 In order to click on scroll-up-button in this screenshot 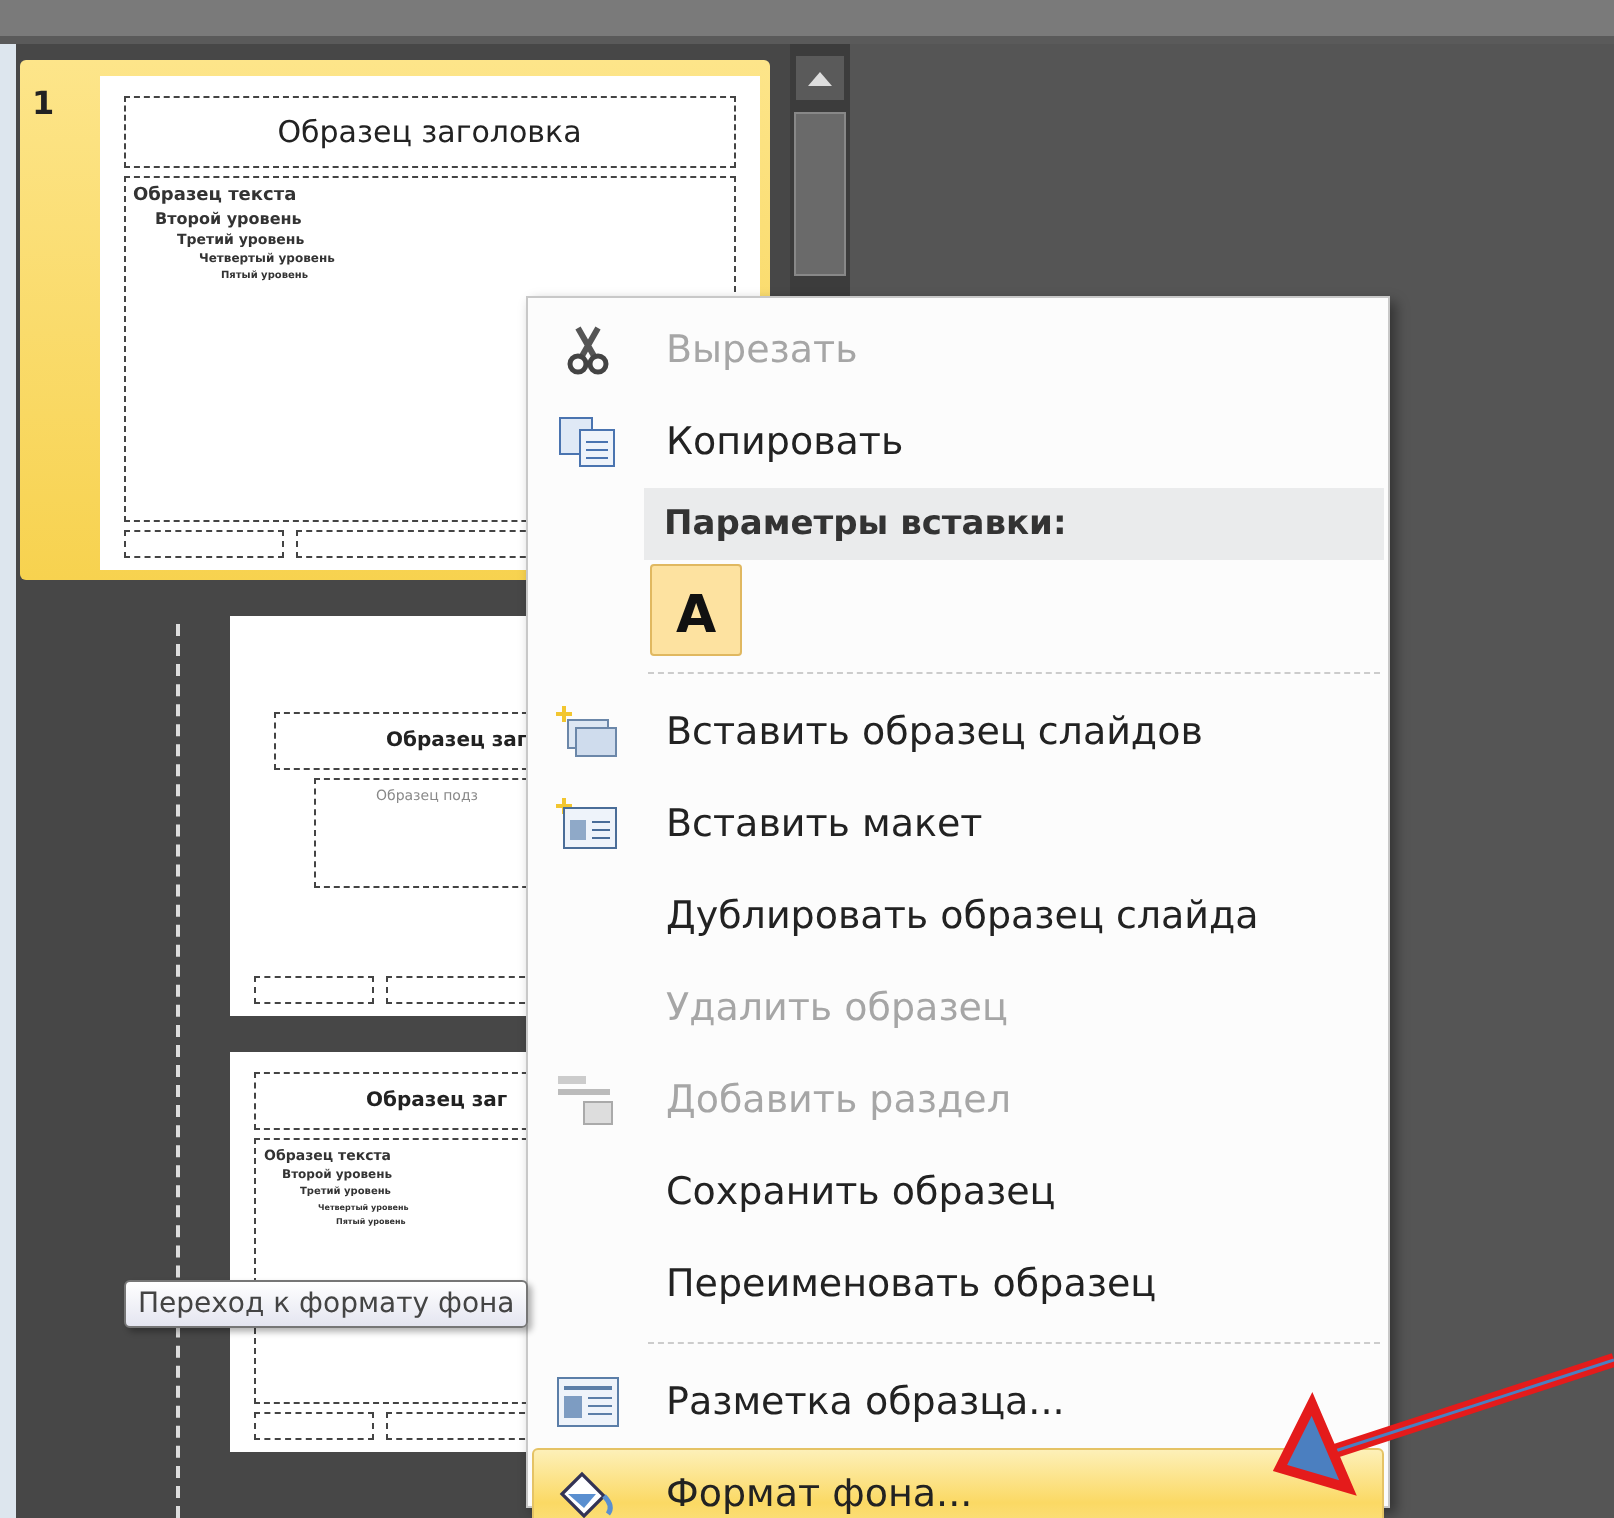, I will do `click(820, 78)`.